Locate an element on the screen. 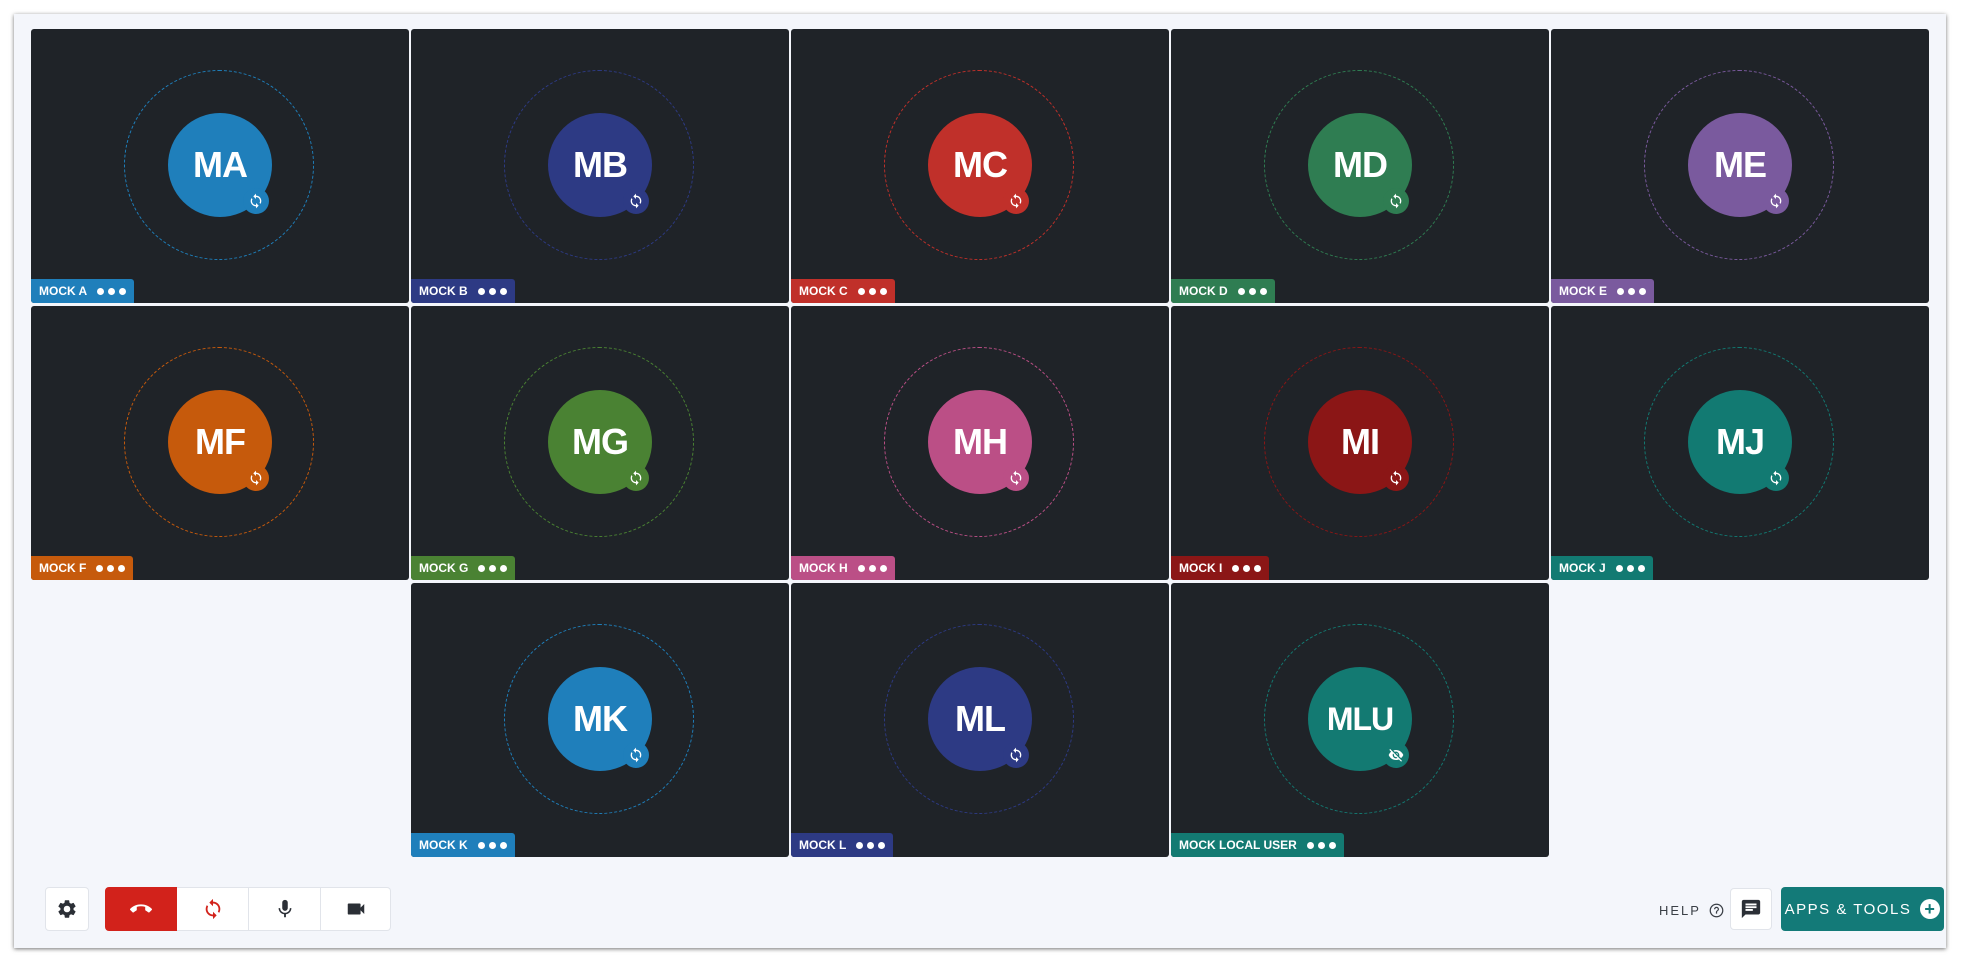  participant-nameplate: MOCK A is located at coordinates (83, 291).